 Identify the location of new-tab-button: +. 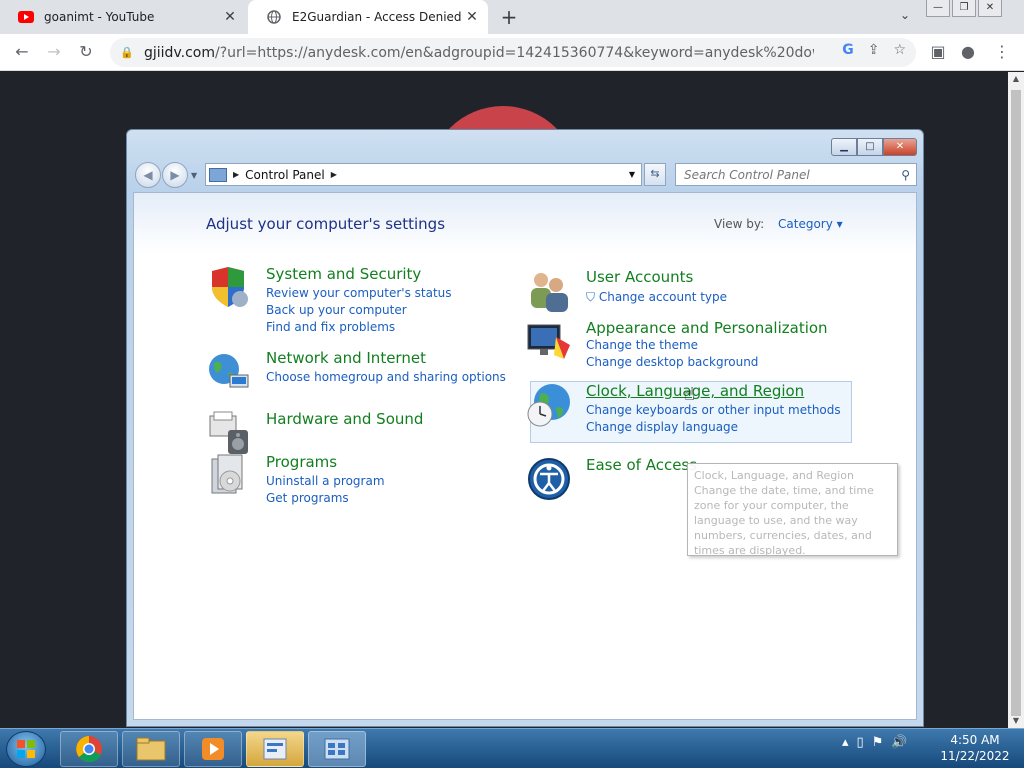
(509, 17).